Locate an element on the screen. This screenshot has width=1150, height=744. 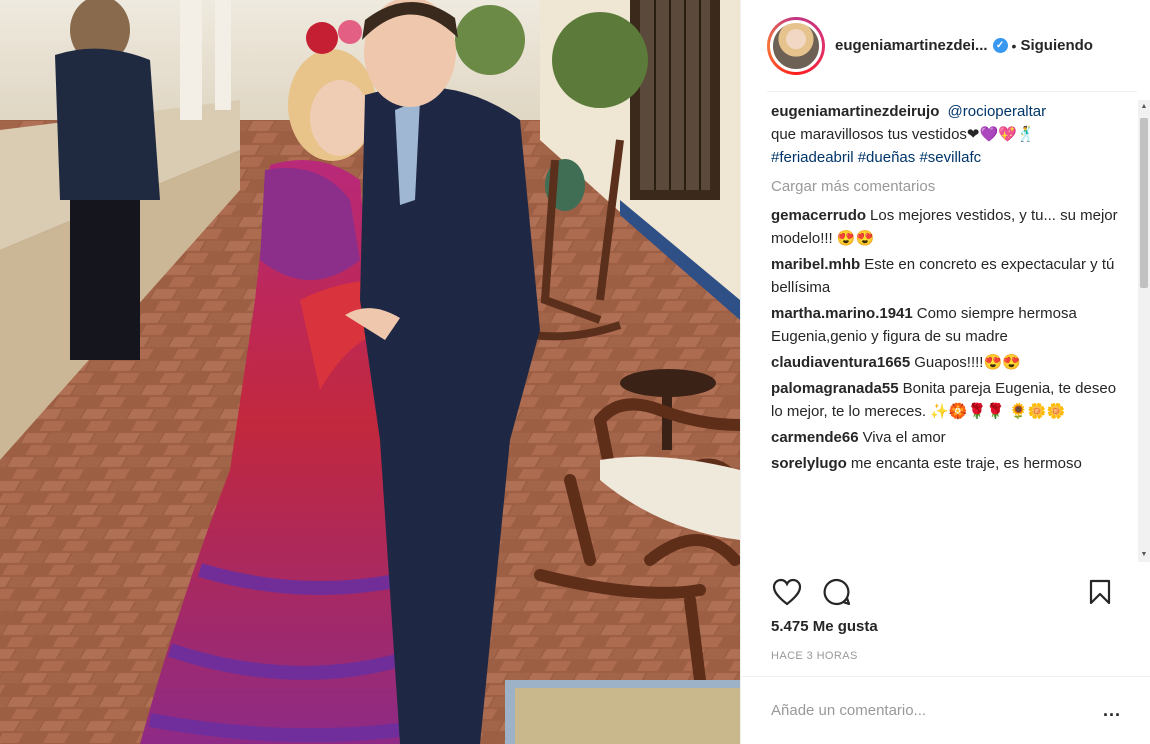
comment-username: gemacerrudo is located at coordinates (818, 215).